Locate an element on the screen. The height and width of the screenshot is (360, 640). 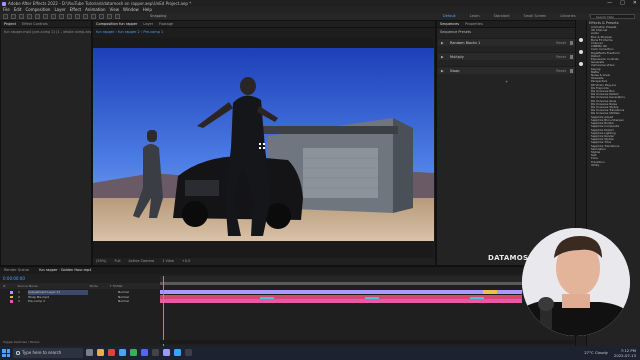
preset-row: ▶ Random Blocks 1 Reset is located at coordinates (507, 42).